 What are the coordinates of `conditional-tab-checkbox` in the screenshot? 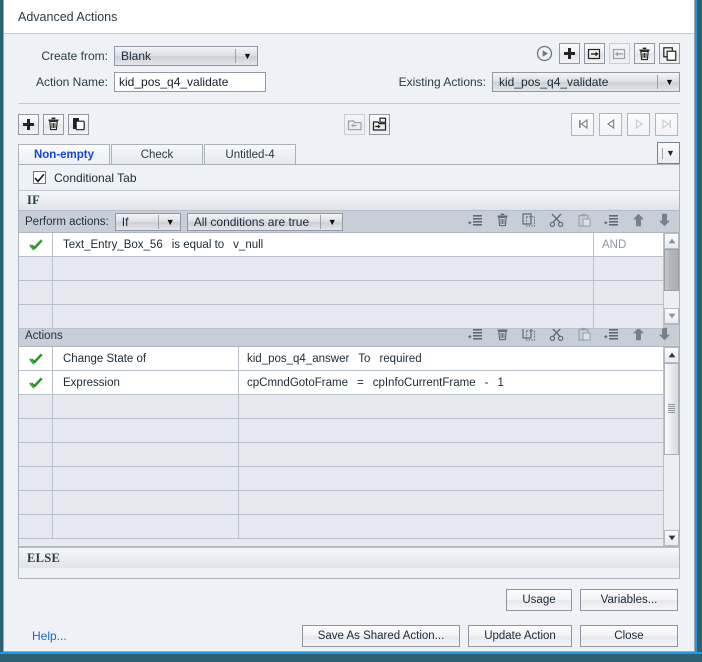 It's located at (39, 177).